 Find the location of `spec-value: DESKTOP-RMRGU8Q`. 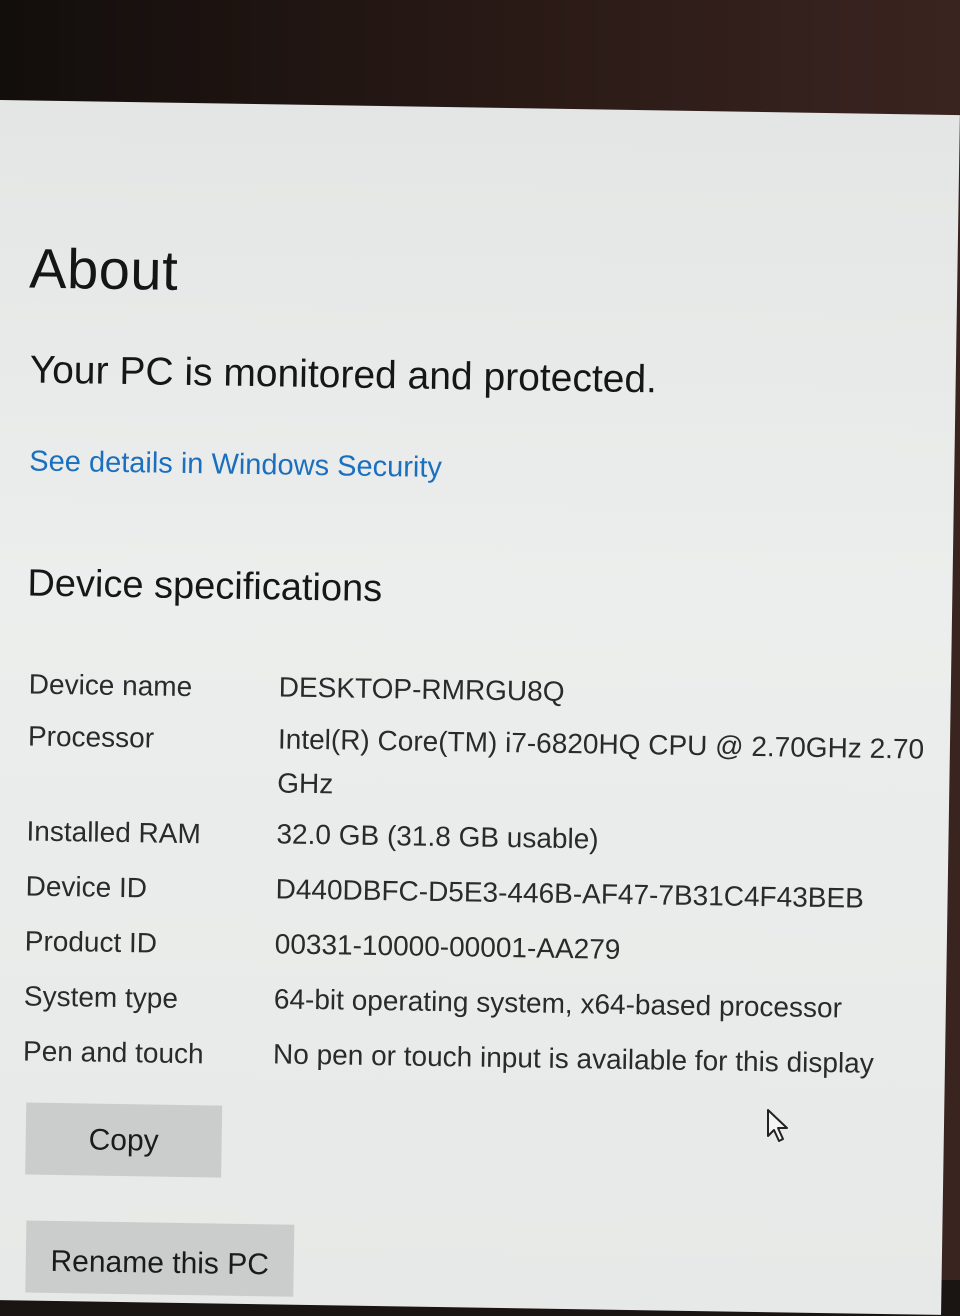

spec-value: DESKTOP-RMRGU8Q is located at coordinates (421, 689).